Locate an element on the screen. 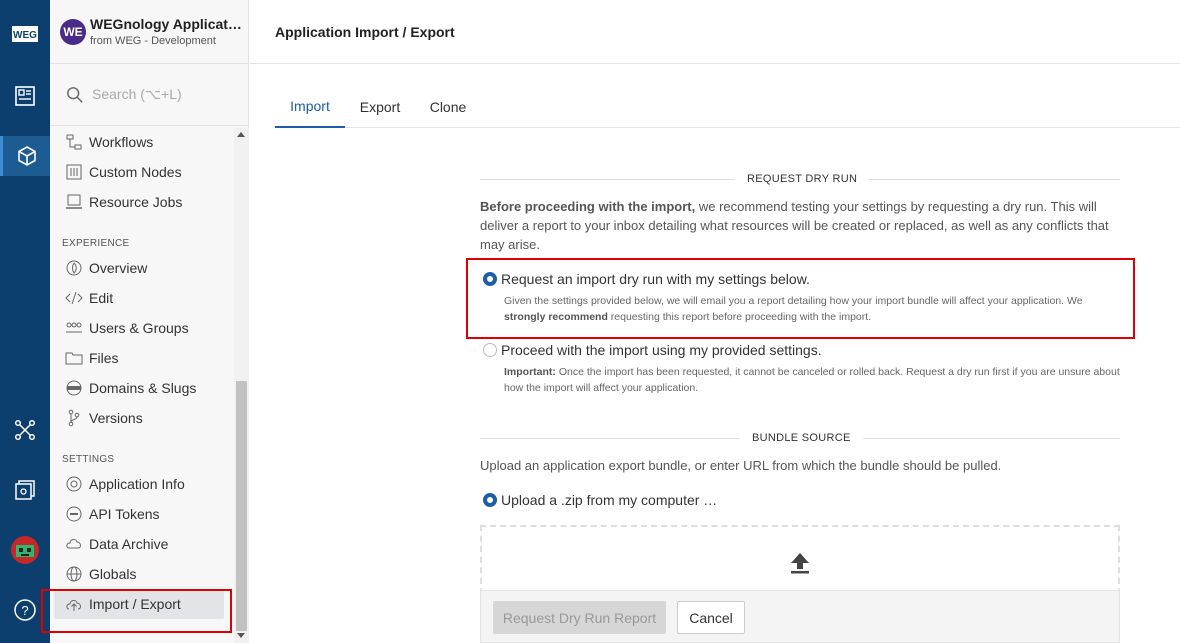 This screenshot has width=1180, height=643. highlight-box-import-export is located at coordinates (136, 611).